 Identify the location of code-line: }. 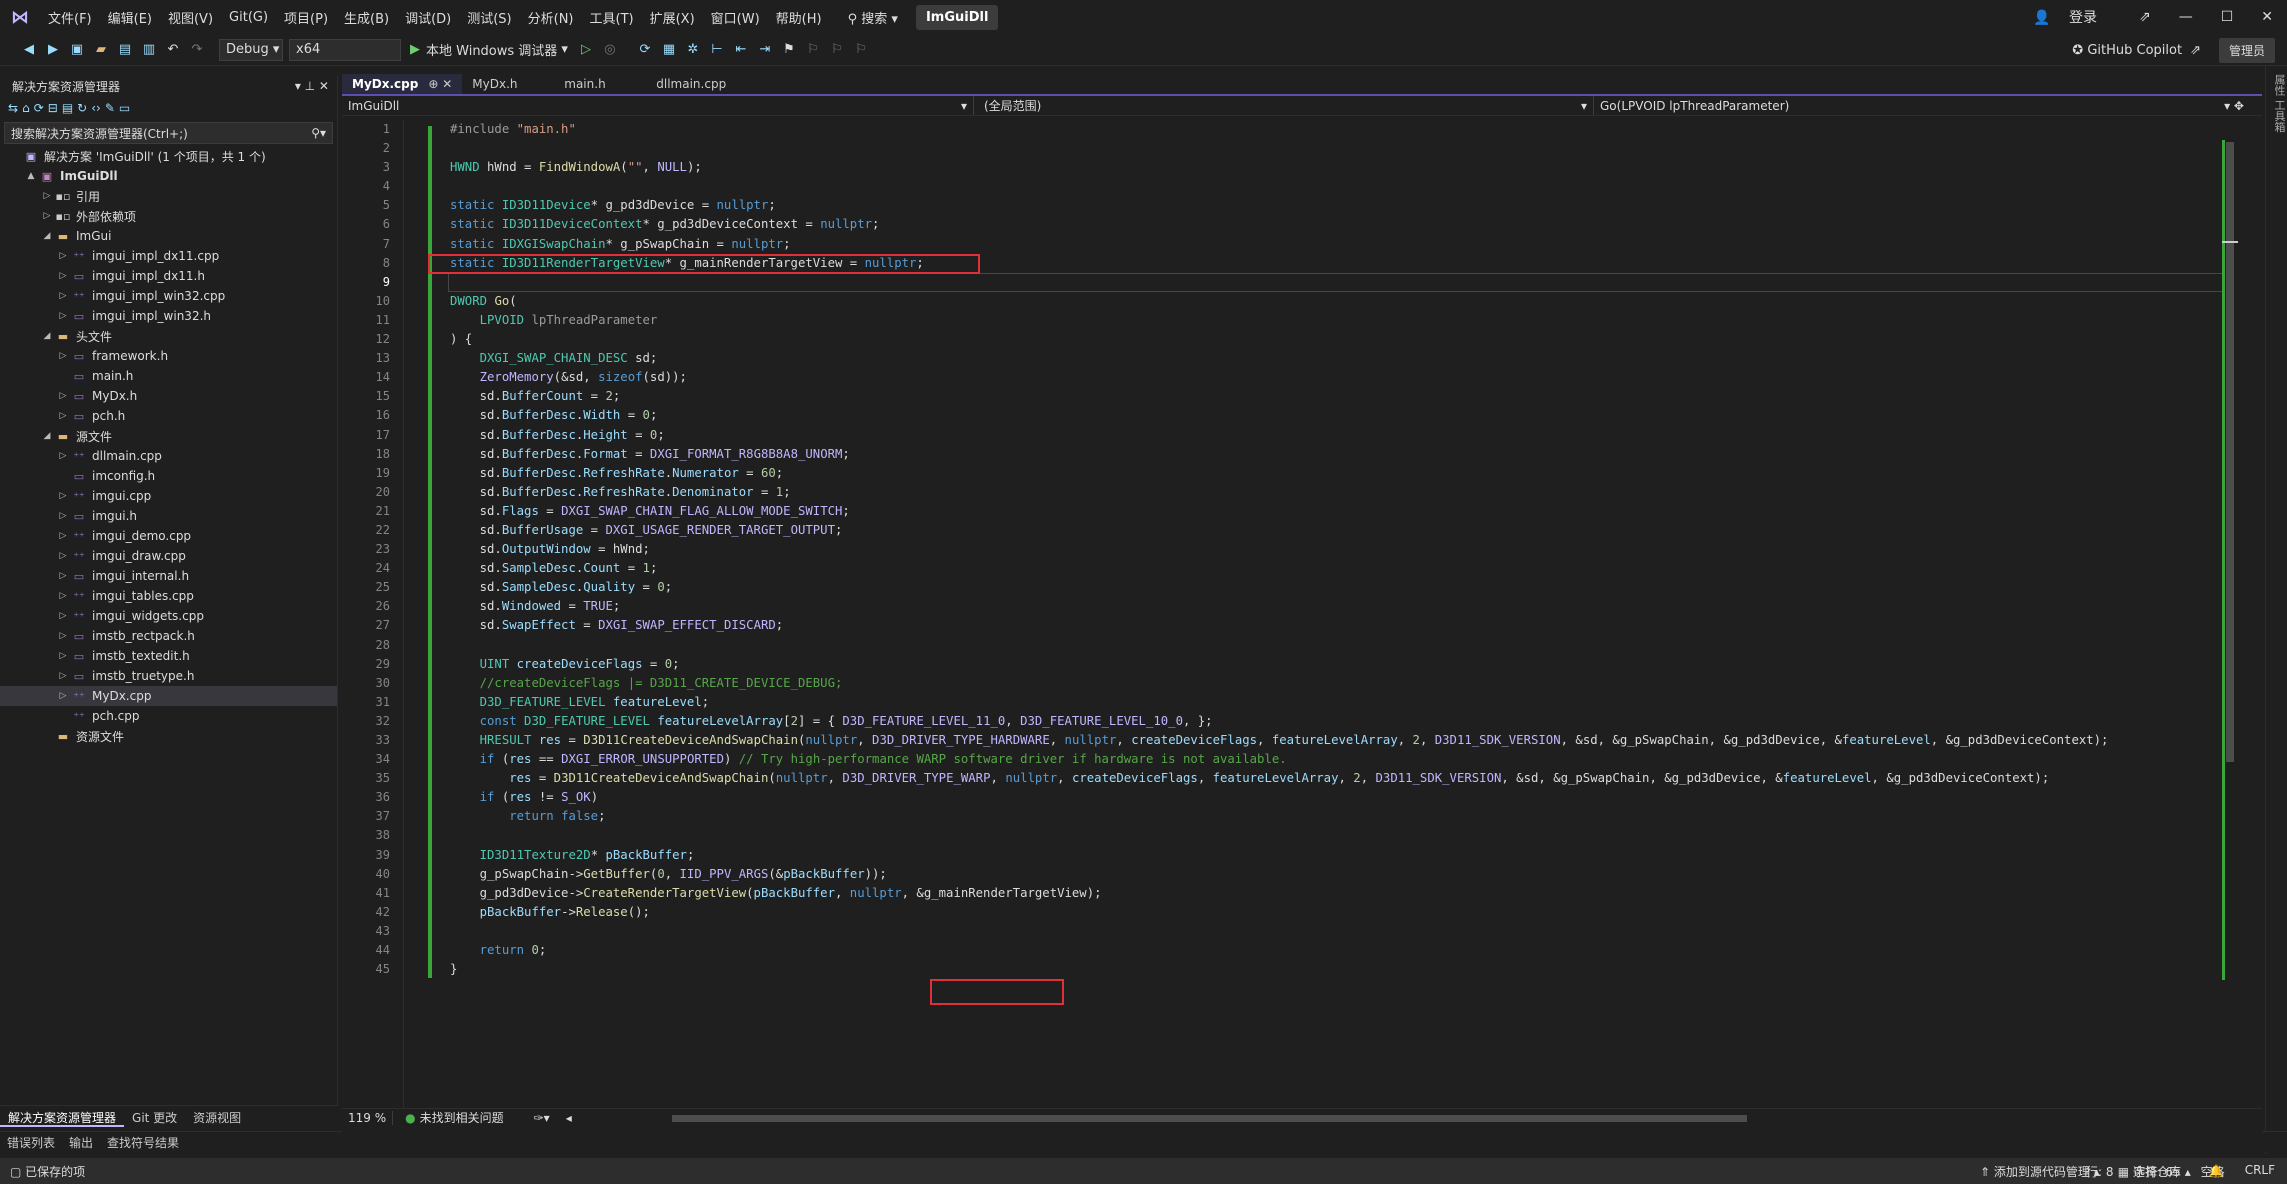
(1279, 969).